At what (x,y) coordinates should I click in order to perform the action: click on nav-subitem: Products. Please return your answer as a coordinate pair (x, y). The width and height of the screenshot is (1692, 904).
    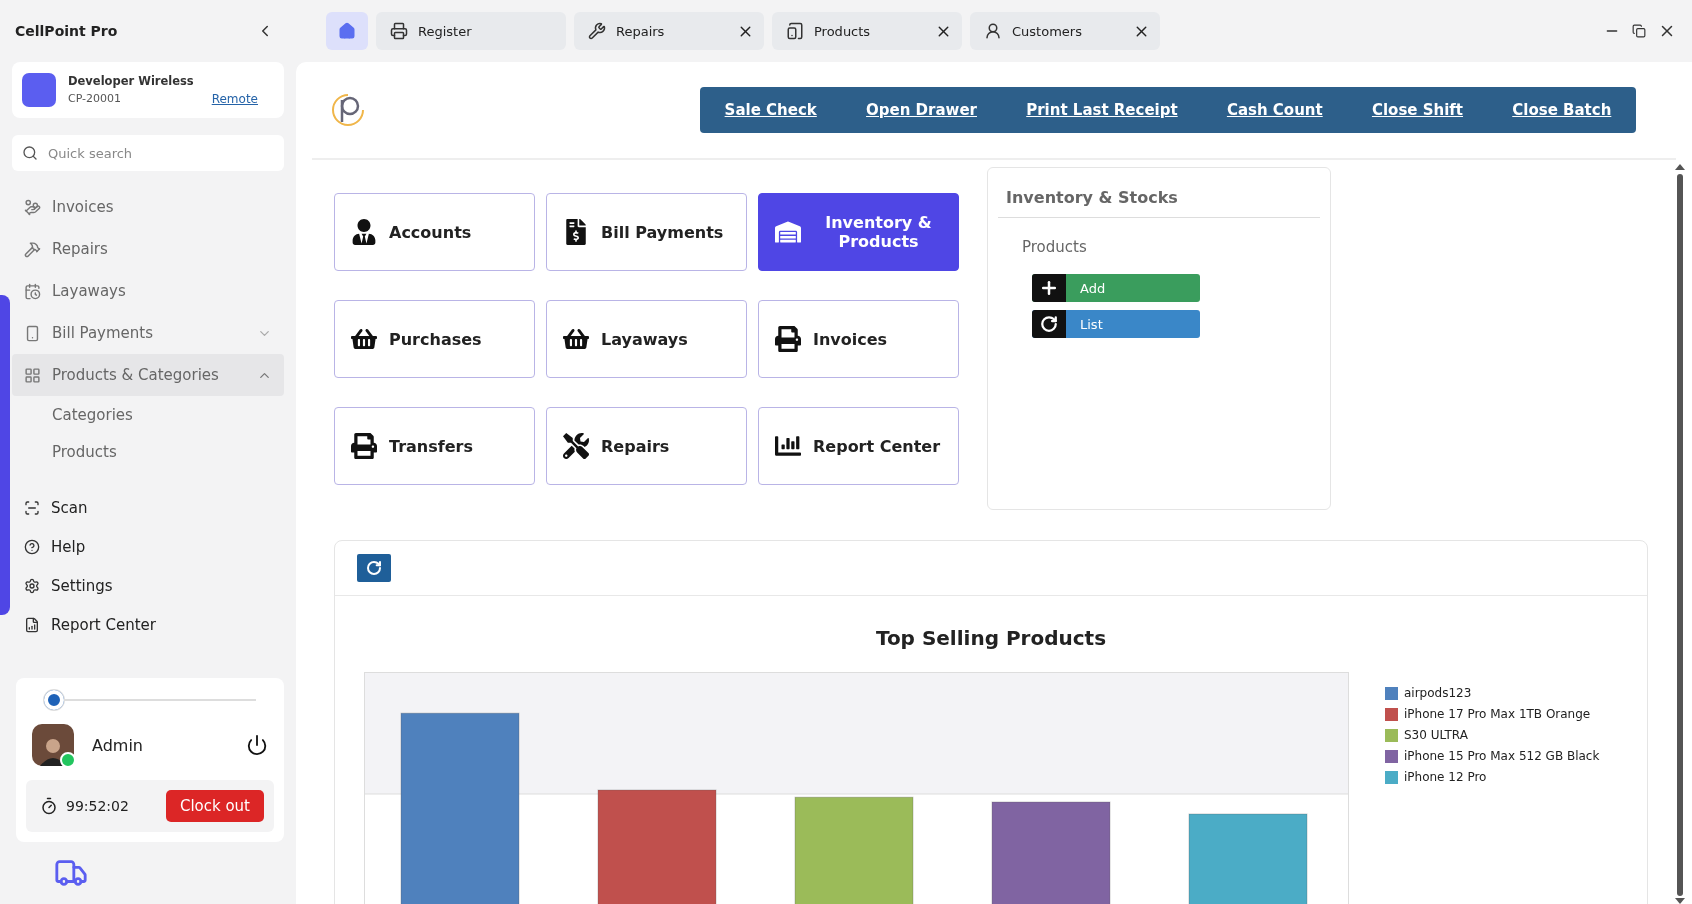
    Looking at the image, I should click on (148, 451).